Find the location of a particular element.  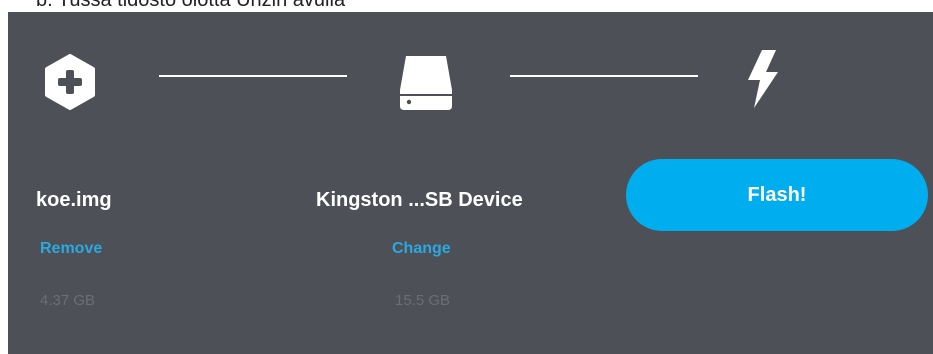

lightning-icon is located at coordinates (762, 78).